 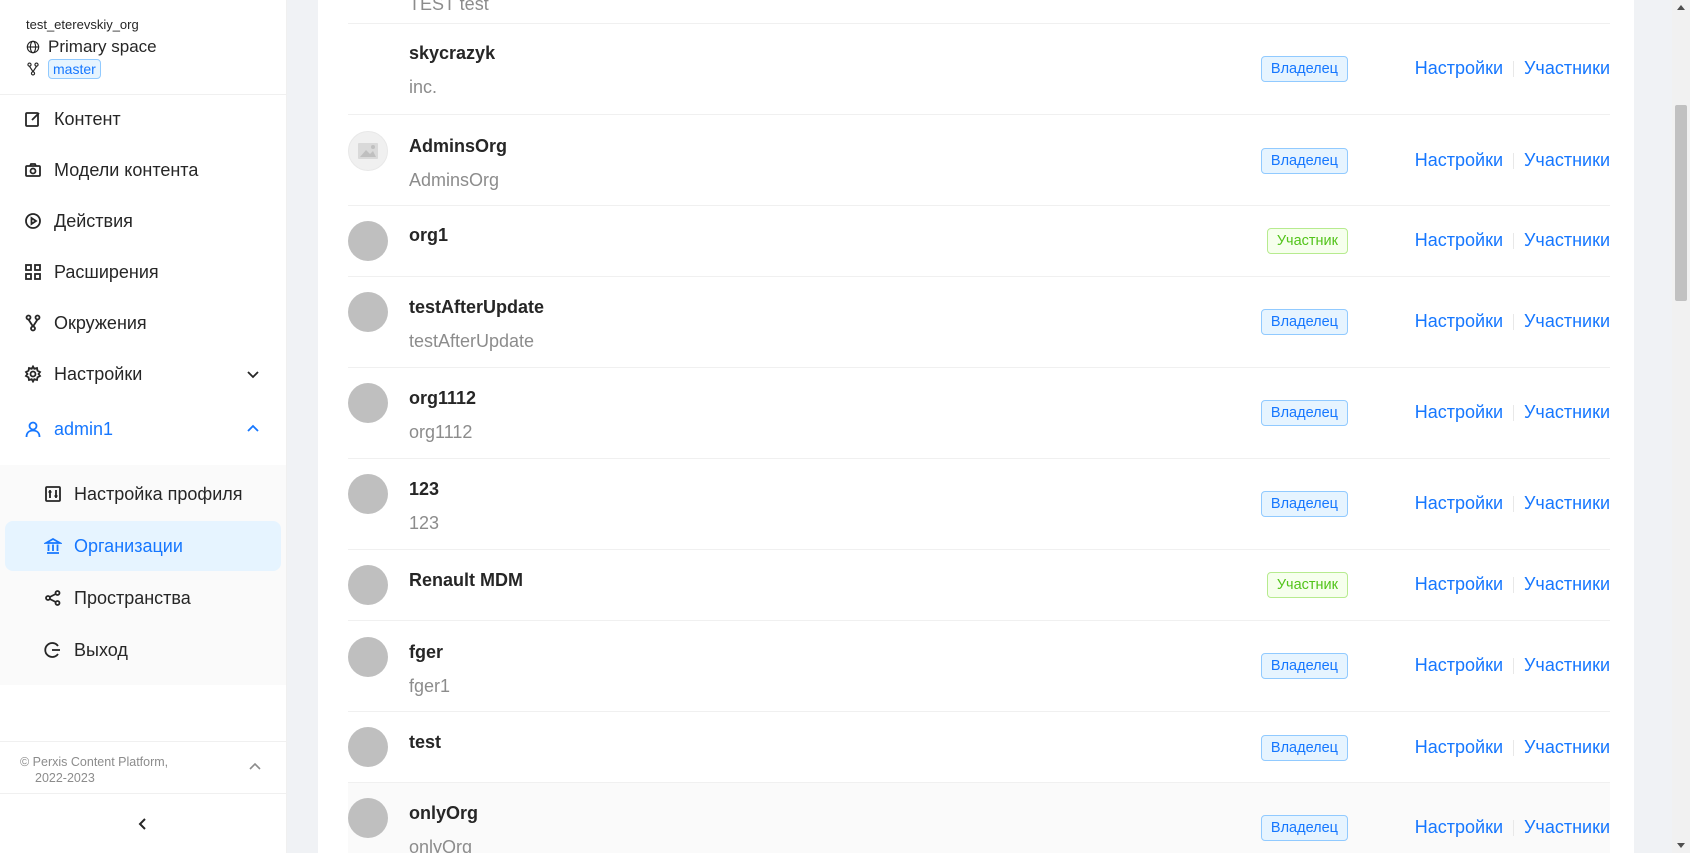 I want to click on org-title: AdminsOrg, so click(x=458, y=146).